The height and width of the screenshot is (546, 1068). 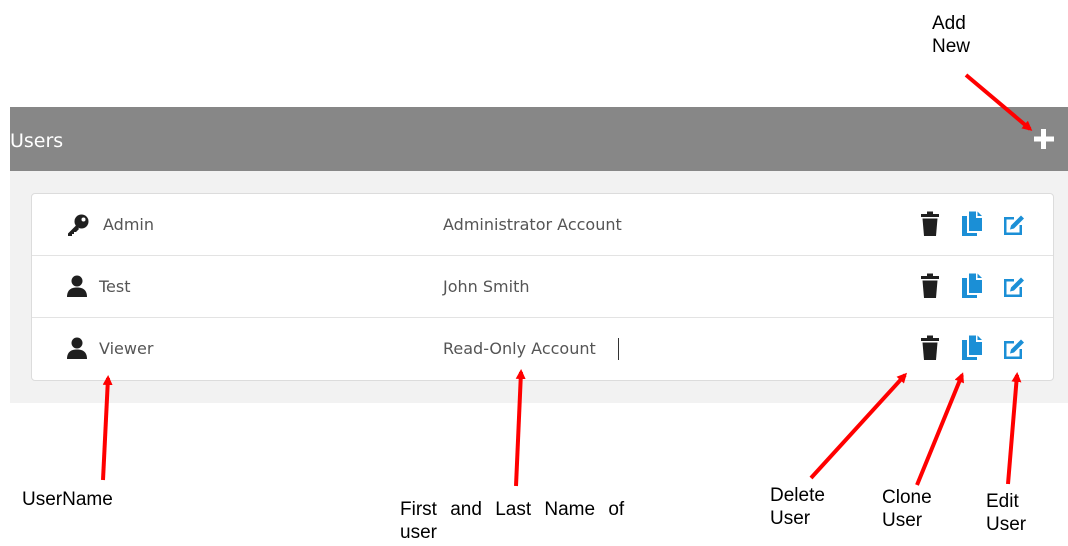 I want to click on annotation-clone-user: Clone User, so click(x=907, y=509).